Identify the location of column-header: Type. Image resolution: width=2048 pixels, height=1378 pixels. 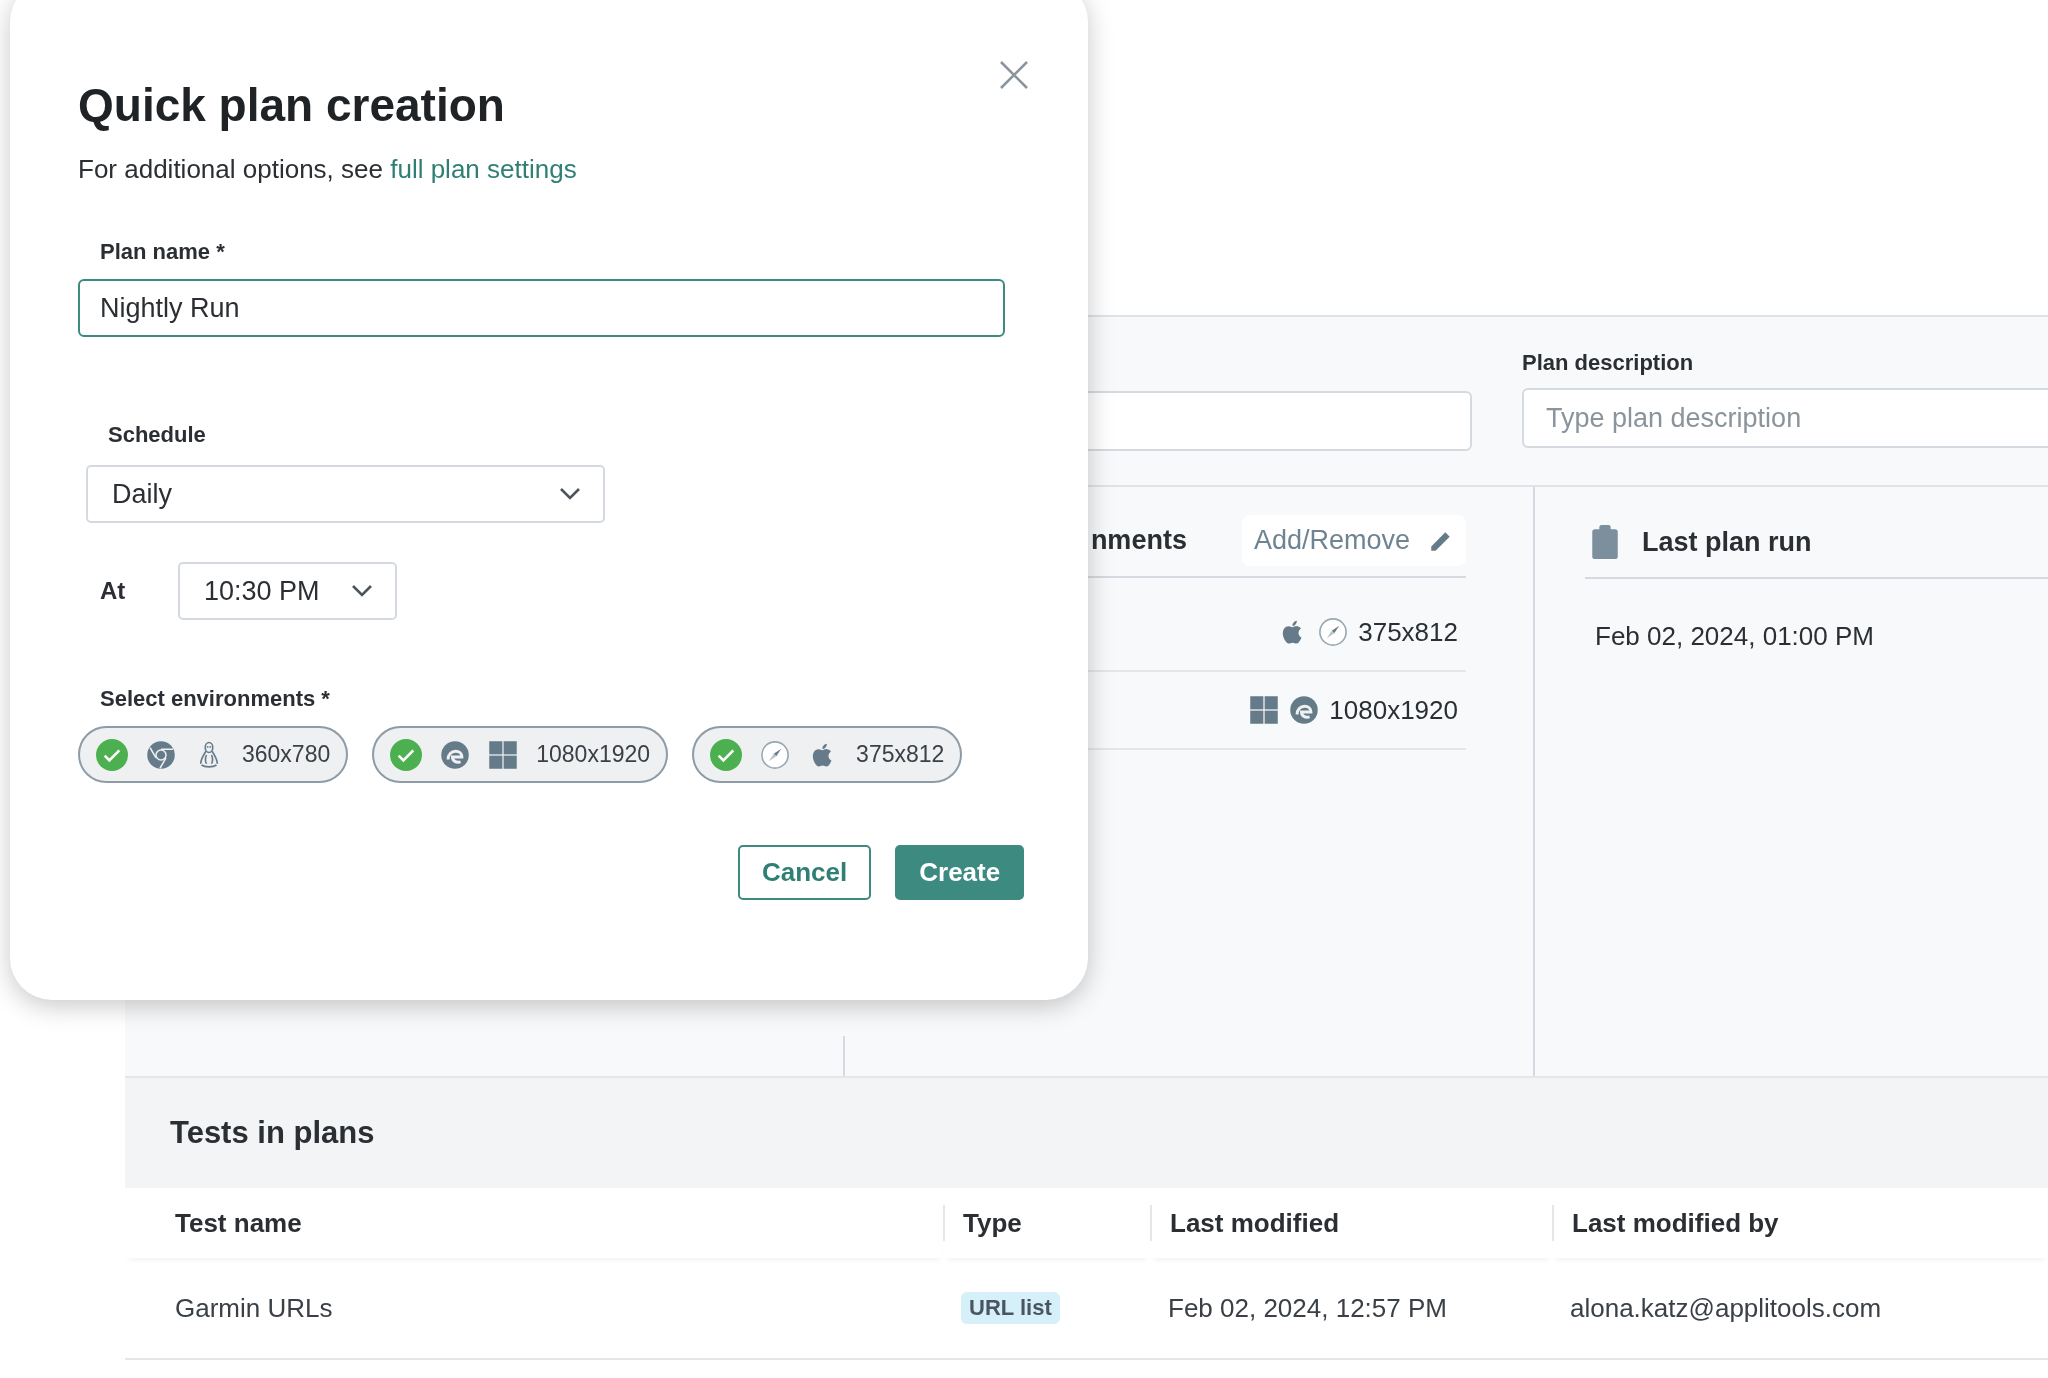
(983, 1223).